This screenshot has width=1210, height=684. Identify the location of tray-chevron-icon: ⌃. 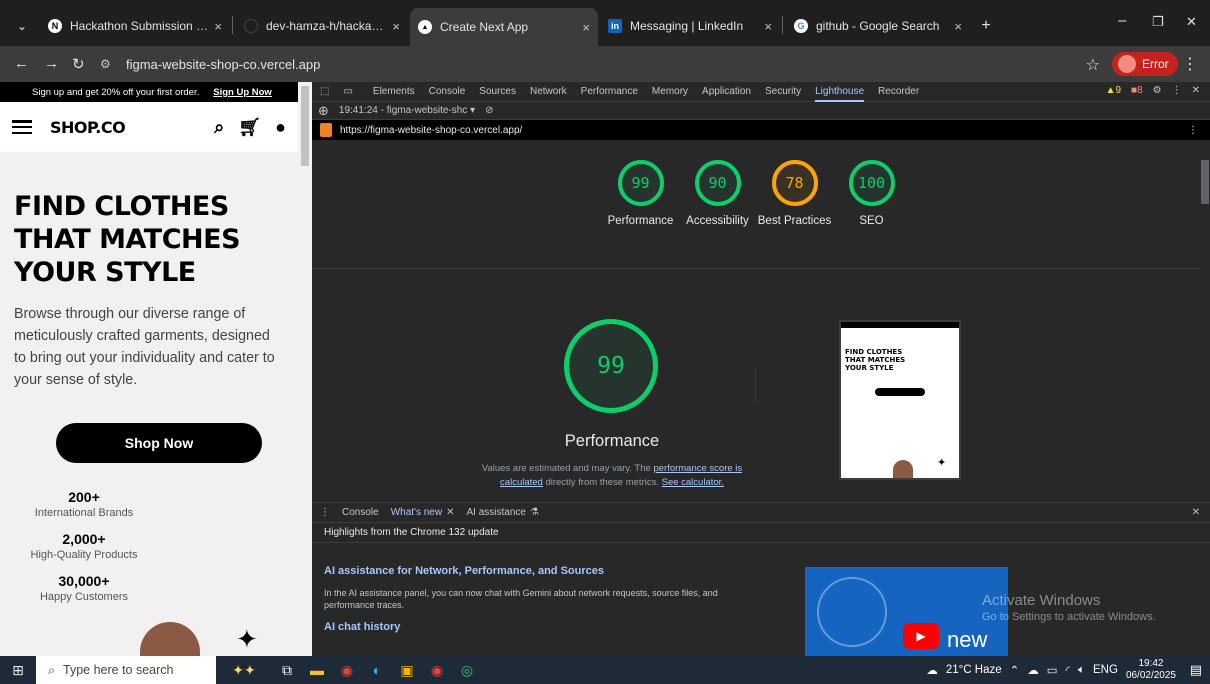
(1015, 670).